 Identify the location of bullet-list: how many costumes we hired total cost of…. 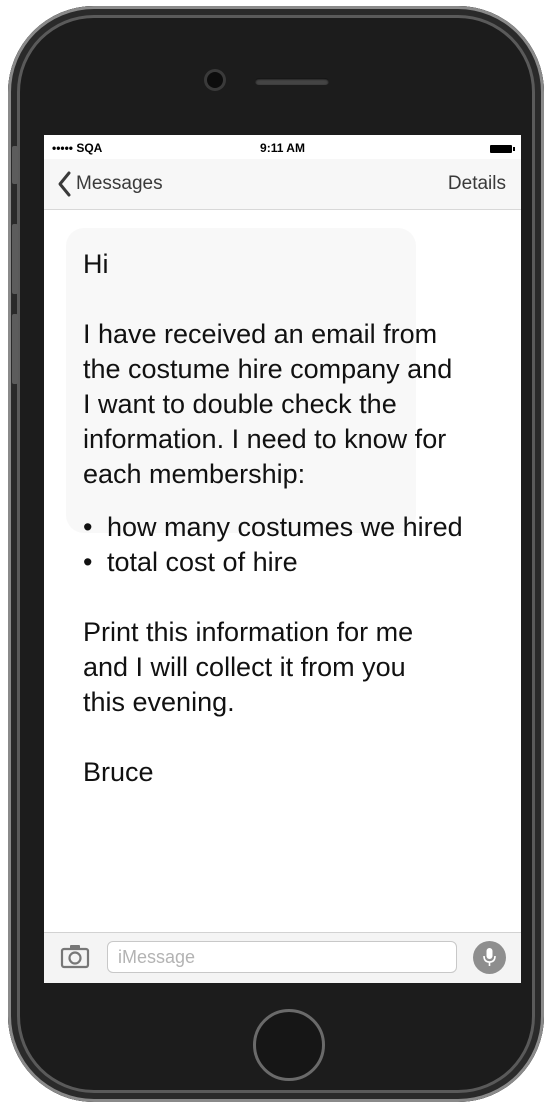
(299, 545).